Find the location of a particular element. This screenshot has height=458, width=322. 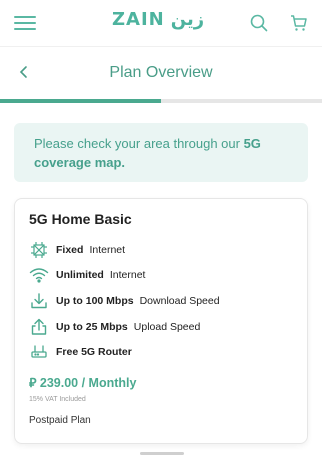

back-chevron-icon is located at coordinates (24, 74).